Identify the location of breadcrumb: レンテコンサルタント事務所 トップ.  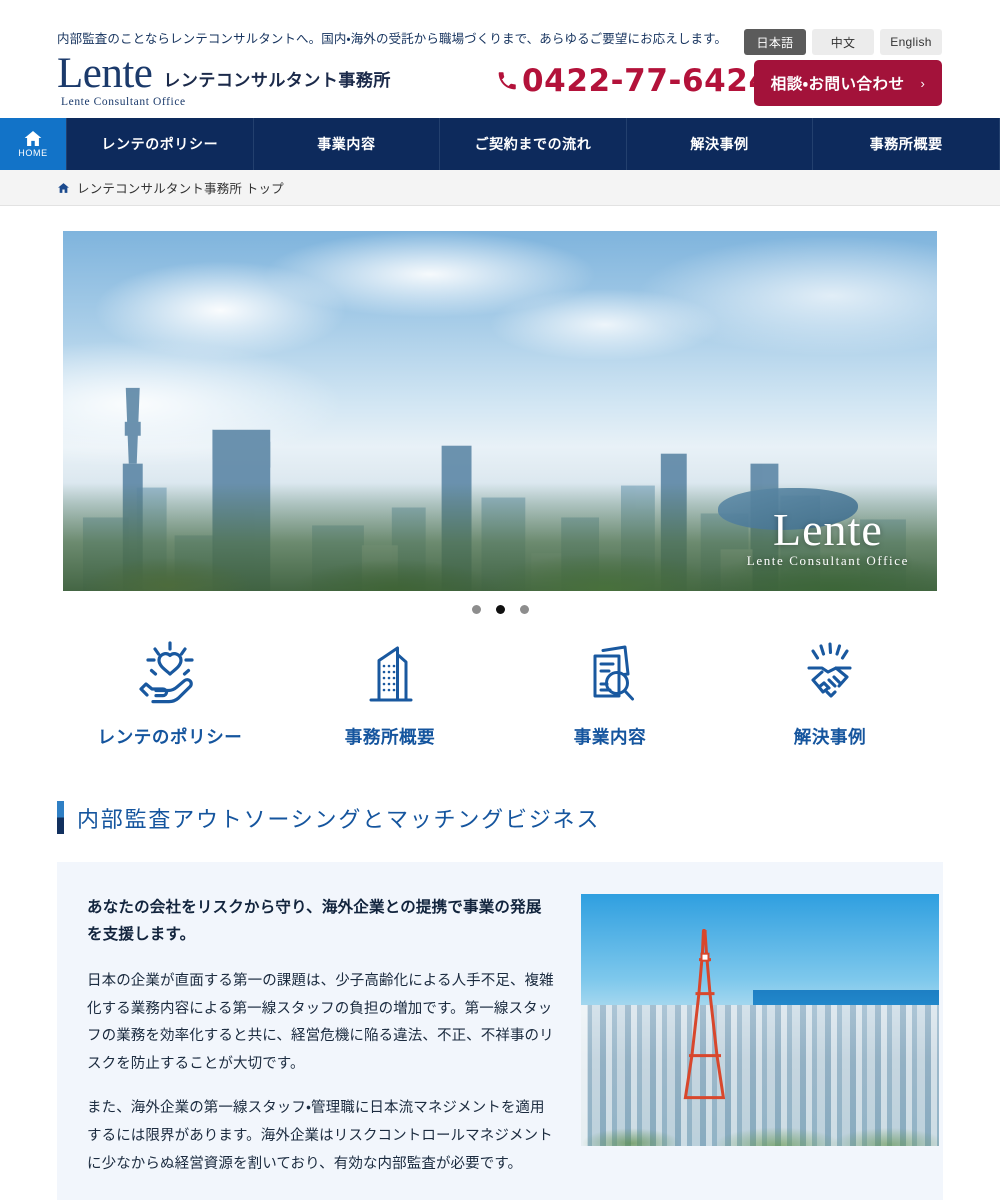
(500, 188).